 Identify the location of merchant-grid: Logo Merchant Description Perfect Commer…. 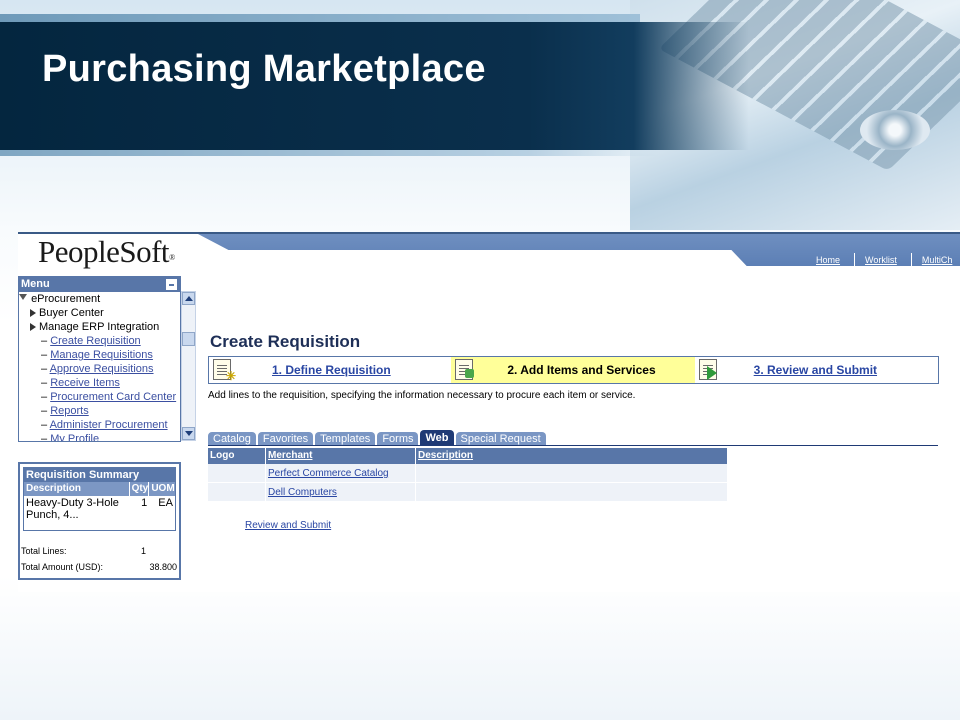
(468, 475).